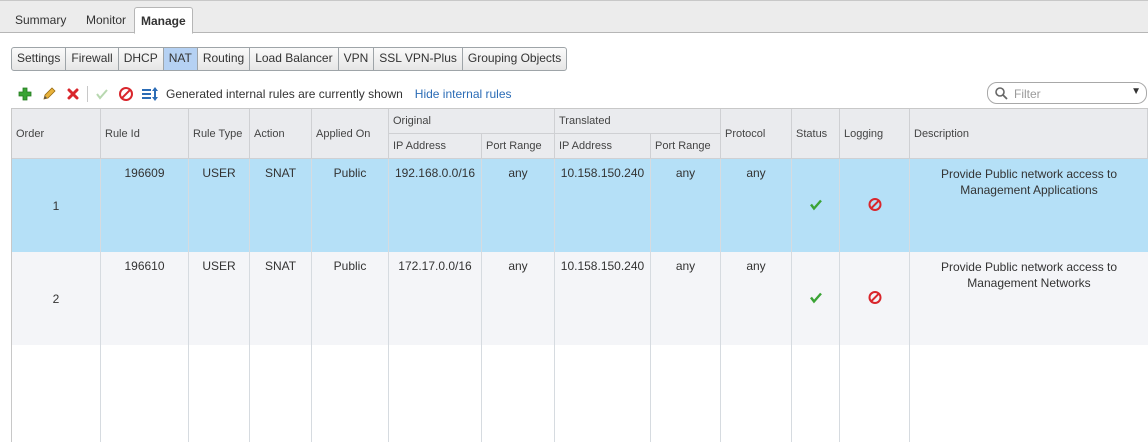 This screenshot has width=1148, height=442. Describe the element at coordinates (92, 59) in the screenshot. I see `subtab-firewall: Firewall` at that location.